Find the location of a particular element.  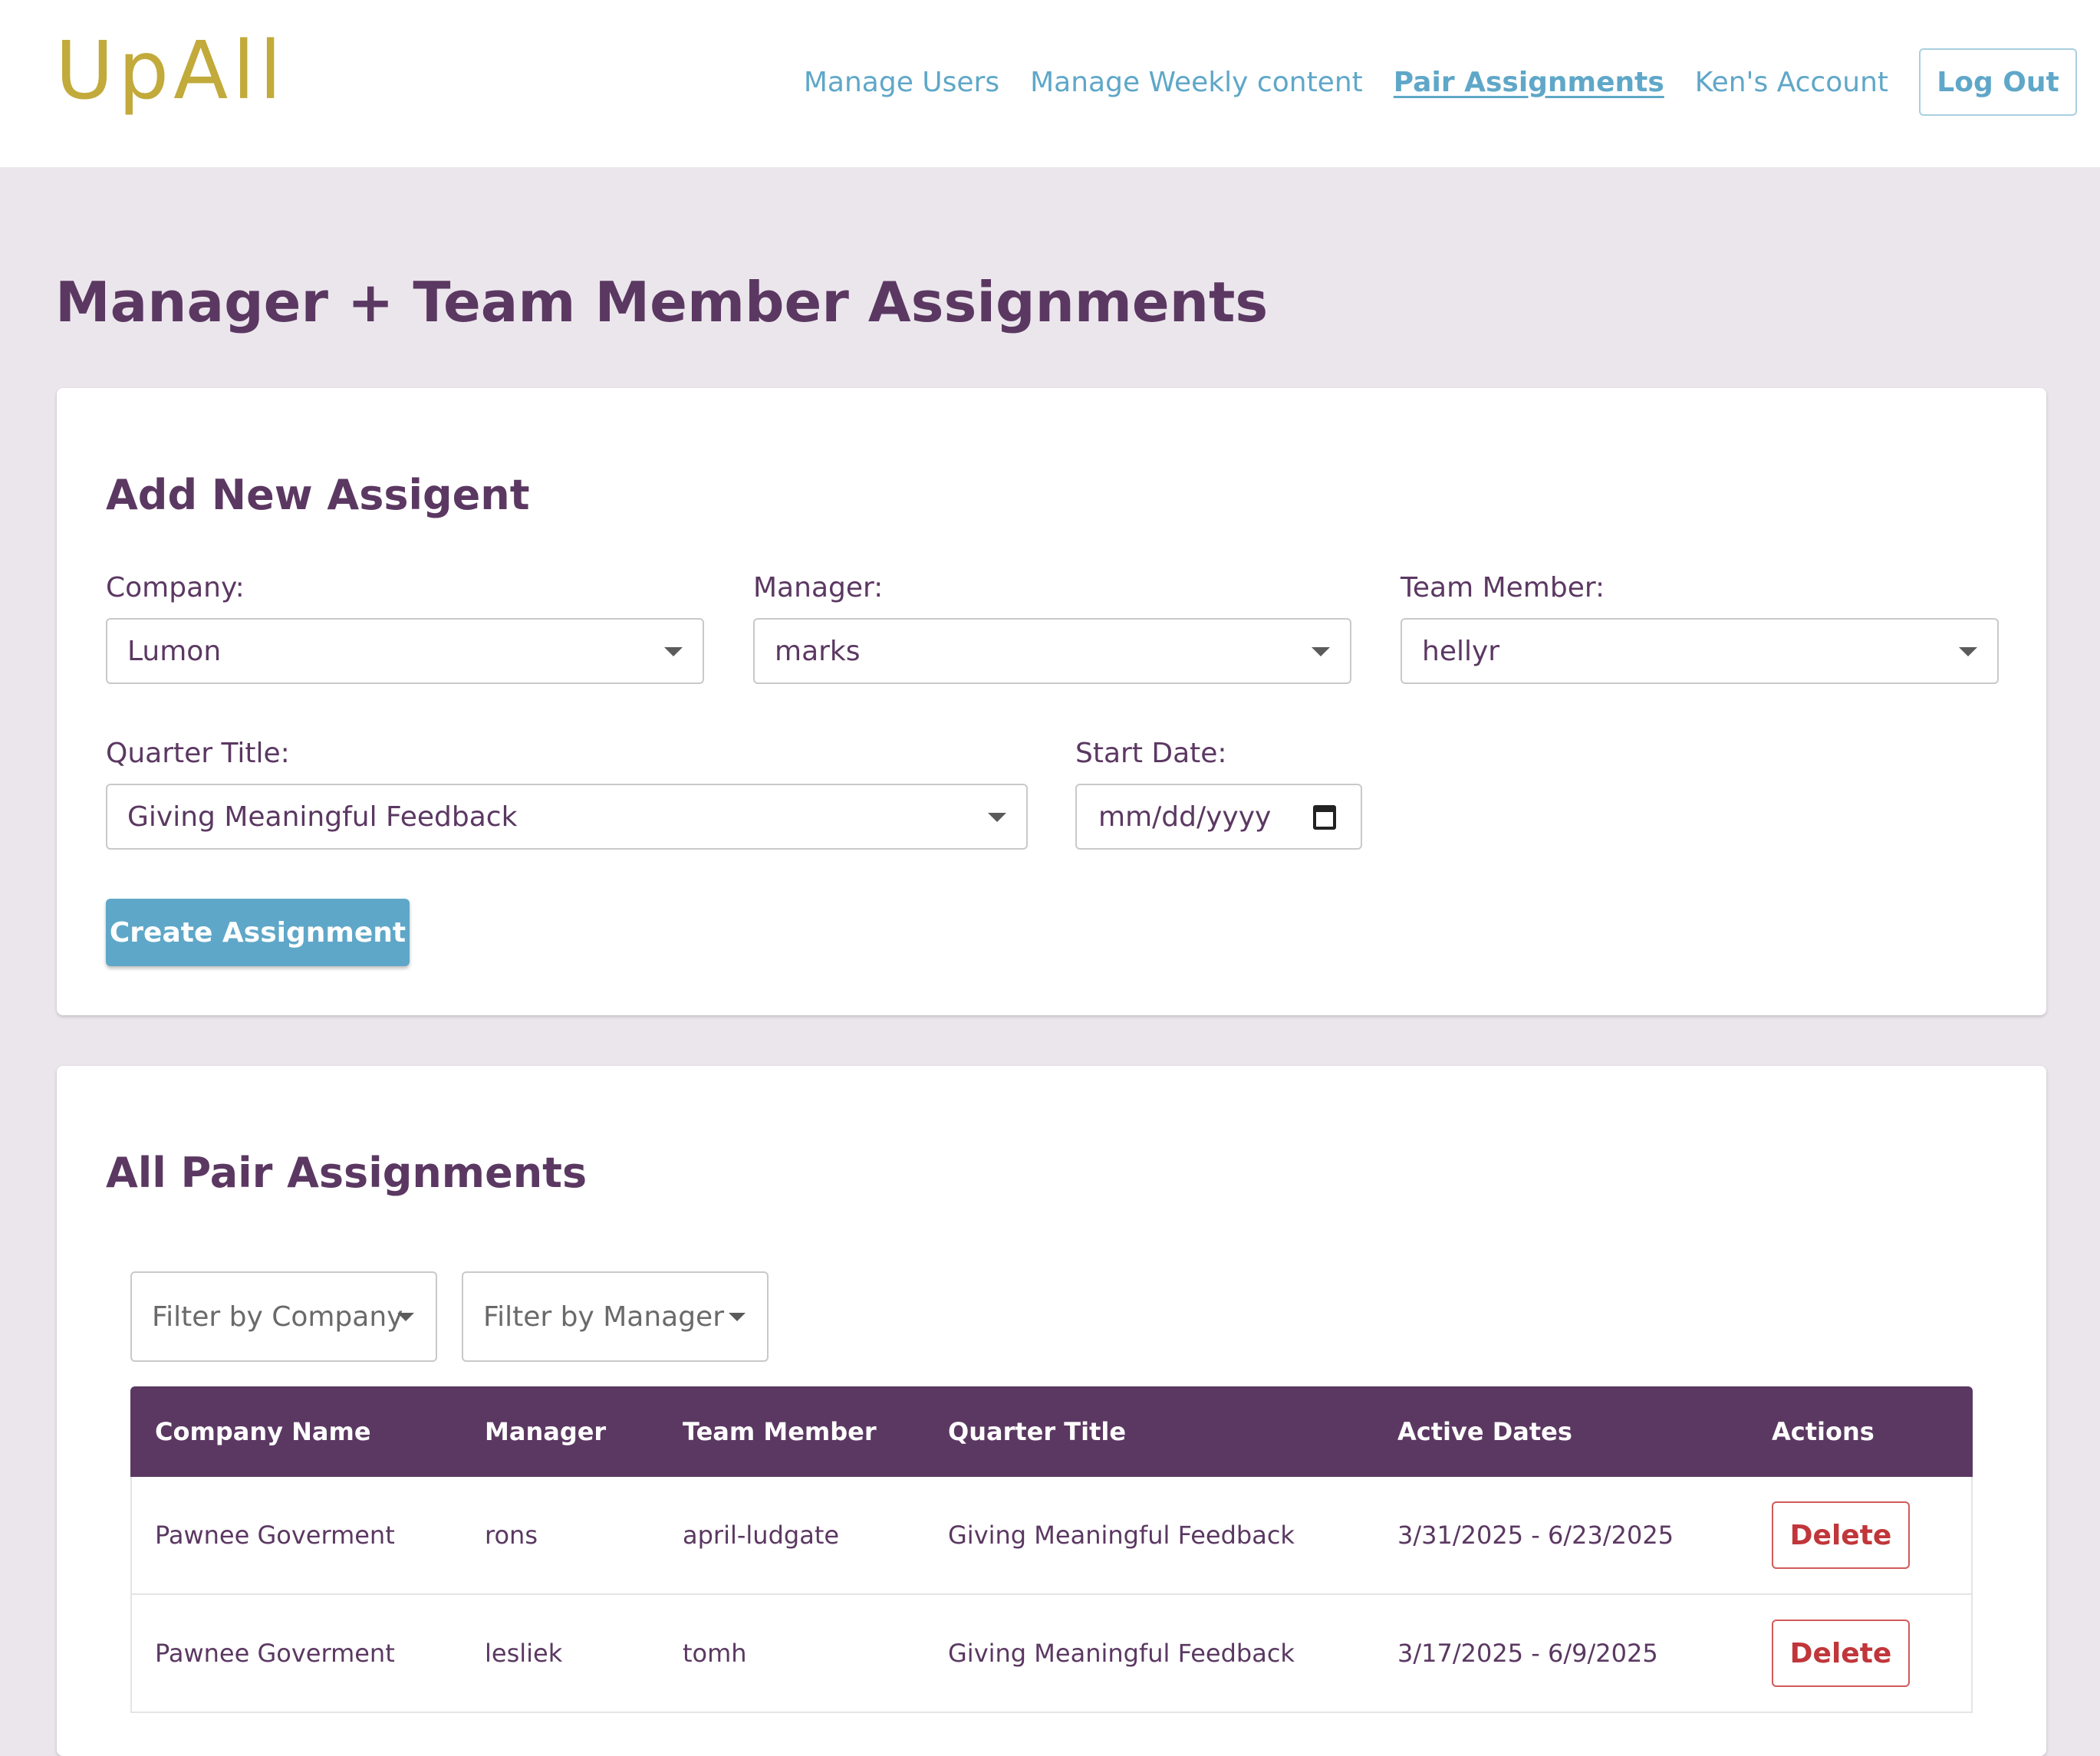

team-member-select: hellyr is located at coordinates (1700, 651).